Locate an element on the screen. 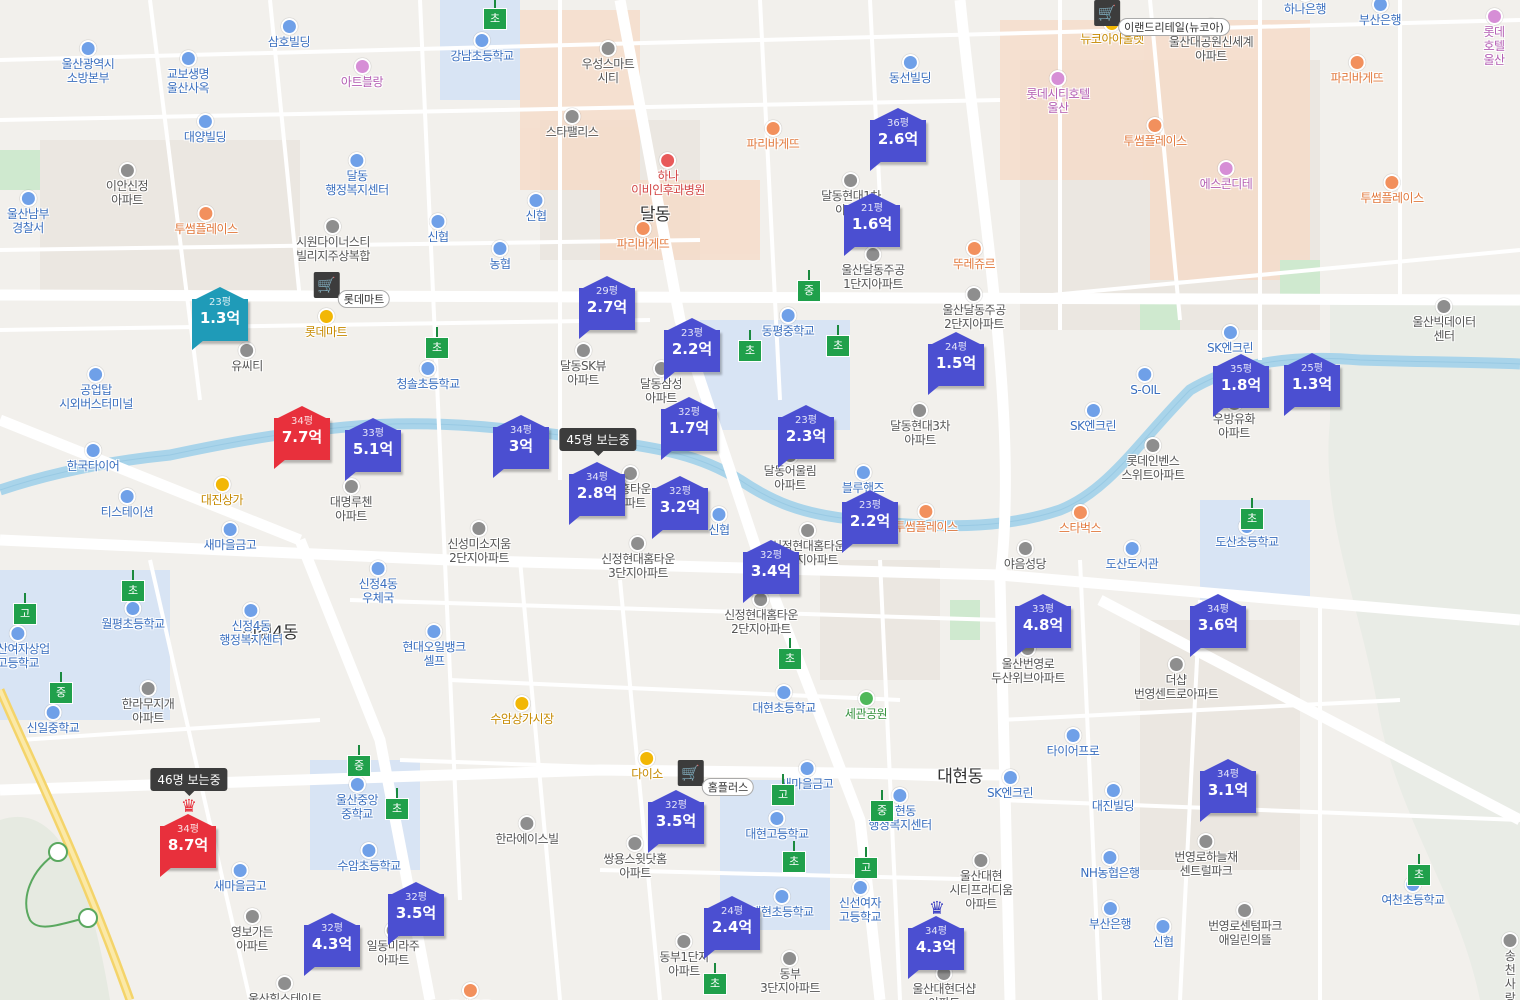  listing-marker: 35평 1.8억 is located at coordinates (1242, 385).